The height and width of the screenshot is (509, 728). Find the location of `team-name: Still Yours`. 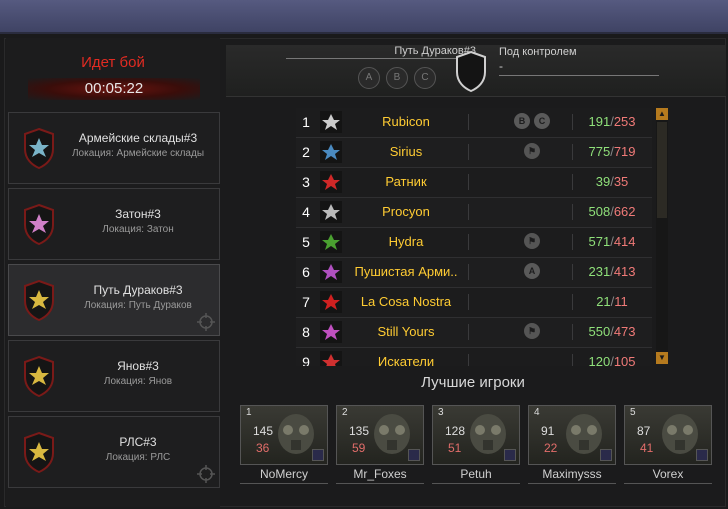

team-name: Still Yours is located at coordinates (406, 331).